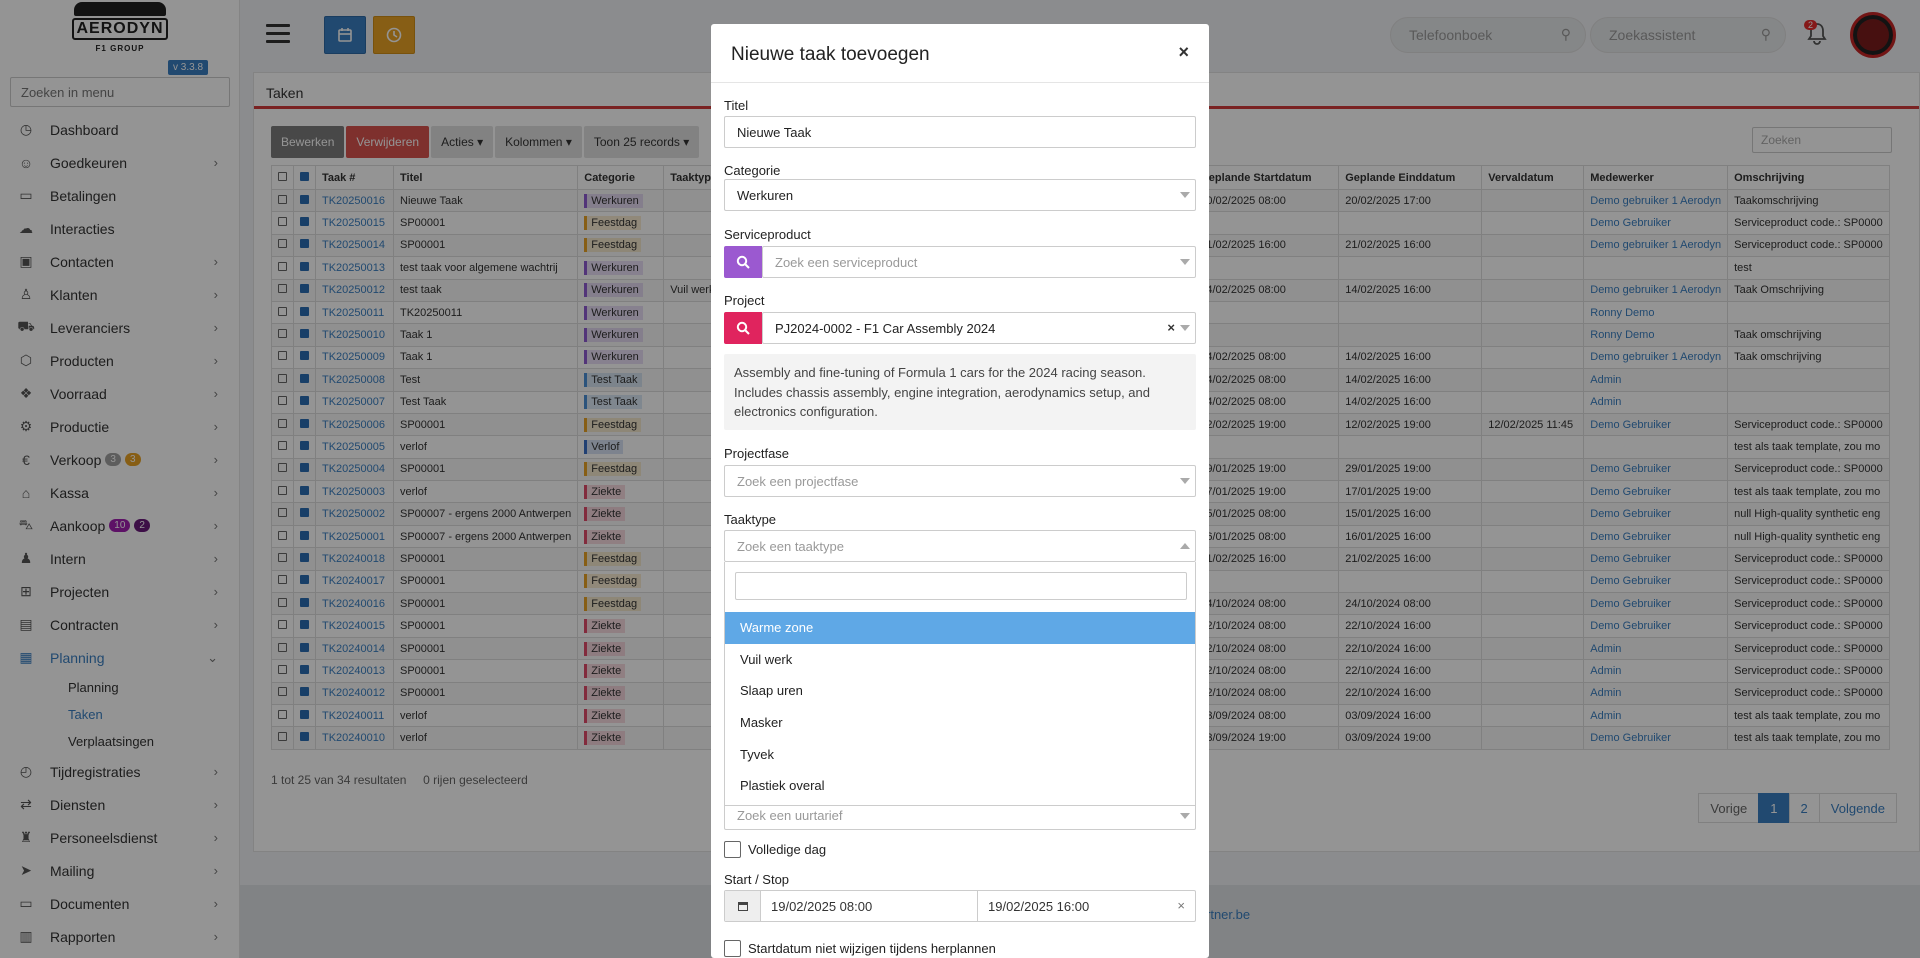  I want to click on serviceproduct-select: Zoek een serviceproduct, so click(979, 262).